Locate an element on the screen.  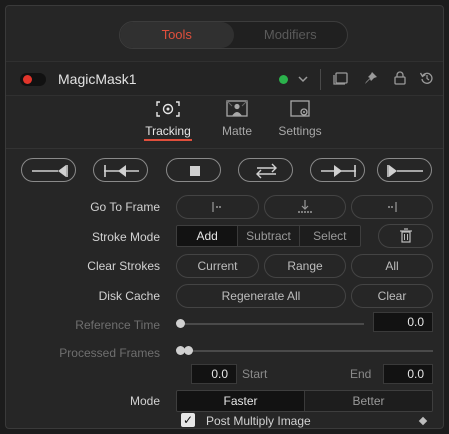
track-to-end-button is located at coordinates (404, 170).